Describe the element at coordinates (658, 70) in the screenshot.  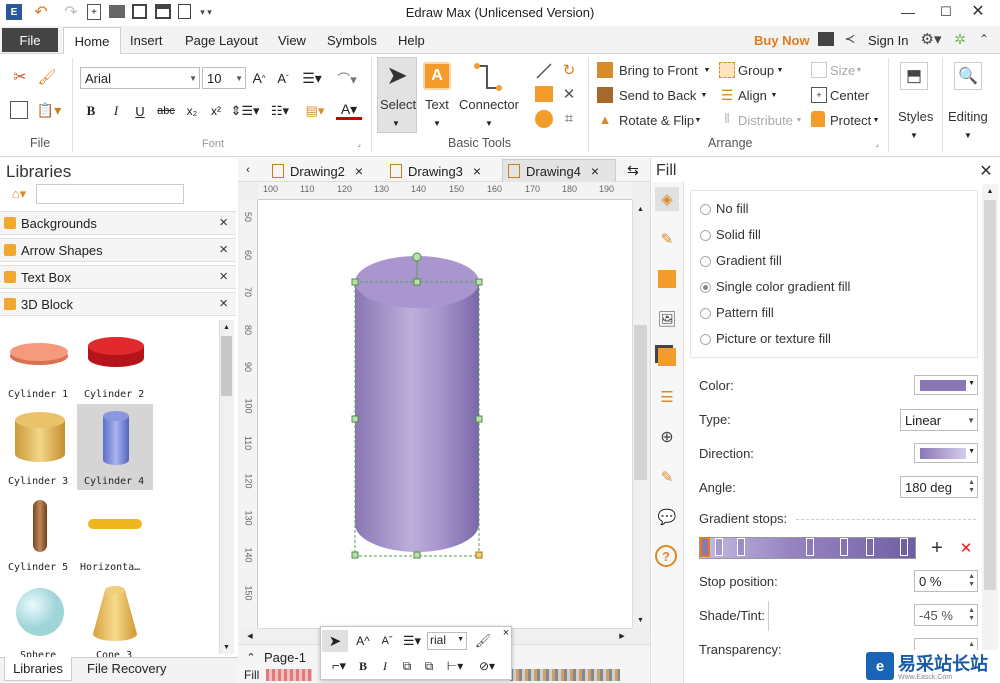
I see `bring-to-front-button: Bring to Front` at that location.